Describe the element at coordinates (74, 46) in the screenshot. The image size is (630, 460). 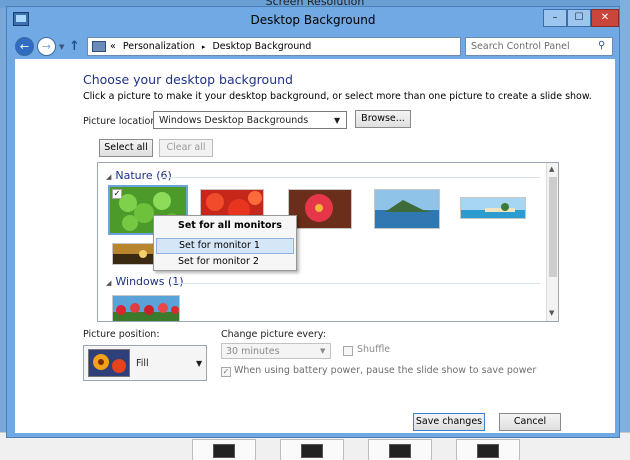
I see `up-arrow-icon: ↑` at that location.